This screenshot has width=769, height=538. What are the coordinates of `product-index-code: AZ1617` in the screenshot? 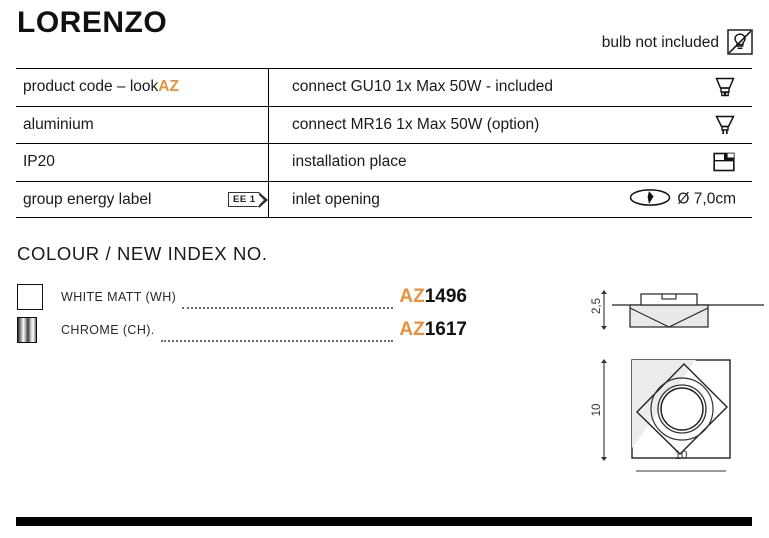 It's located at (433, 330).